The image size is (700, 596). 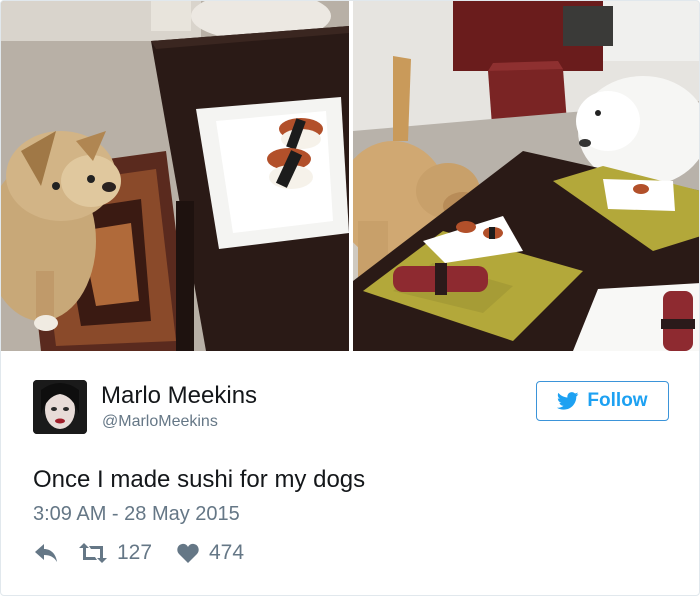 I want to click on retweet-button: 127, so click(x=115, y=553).